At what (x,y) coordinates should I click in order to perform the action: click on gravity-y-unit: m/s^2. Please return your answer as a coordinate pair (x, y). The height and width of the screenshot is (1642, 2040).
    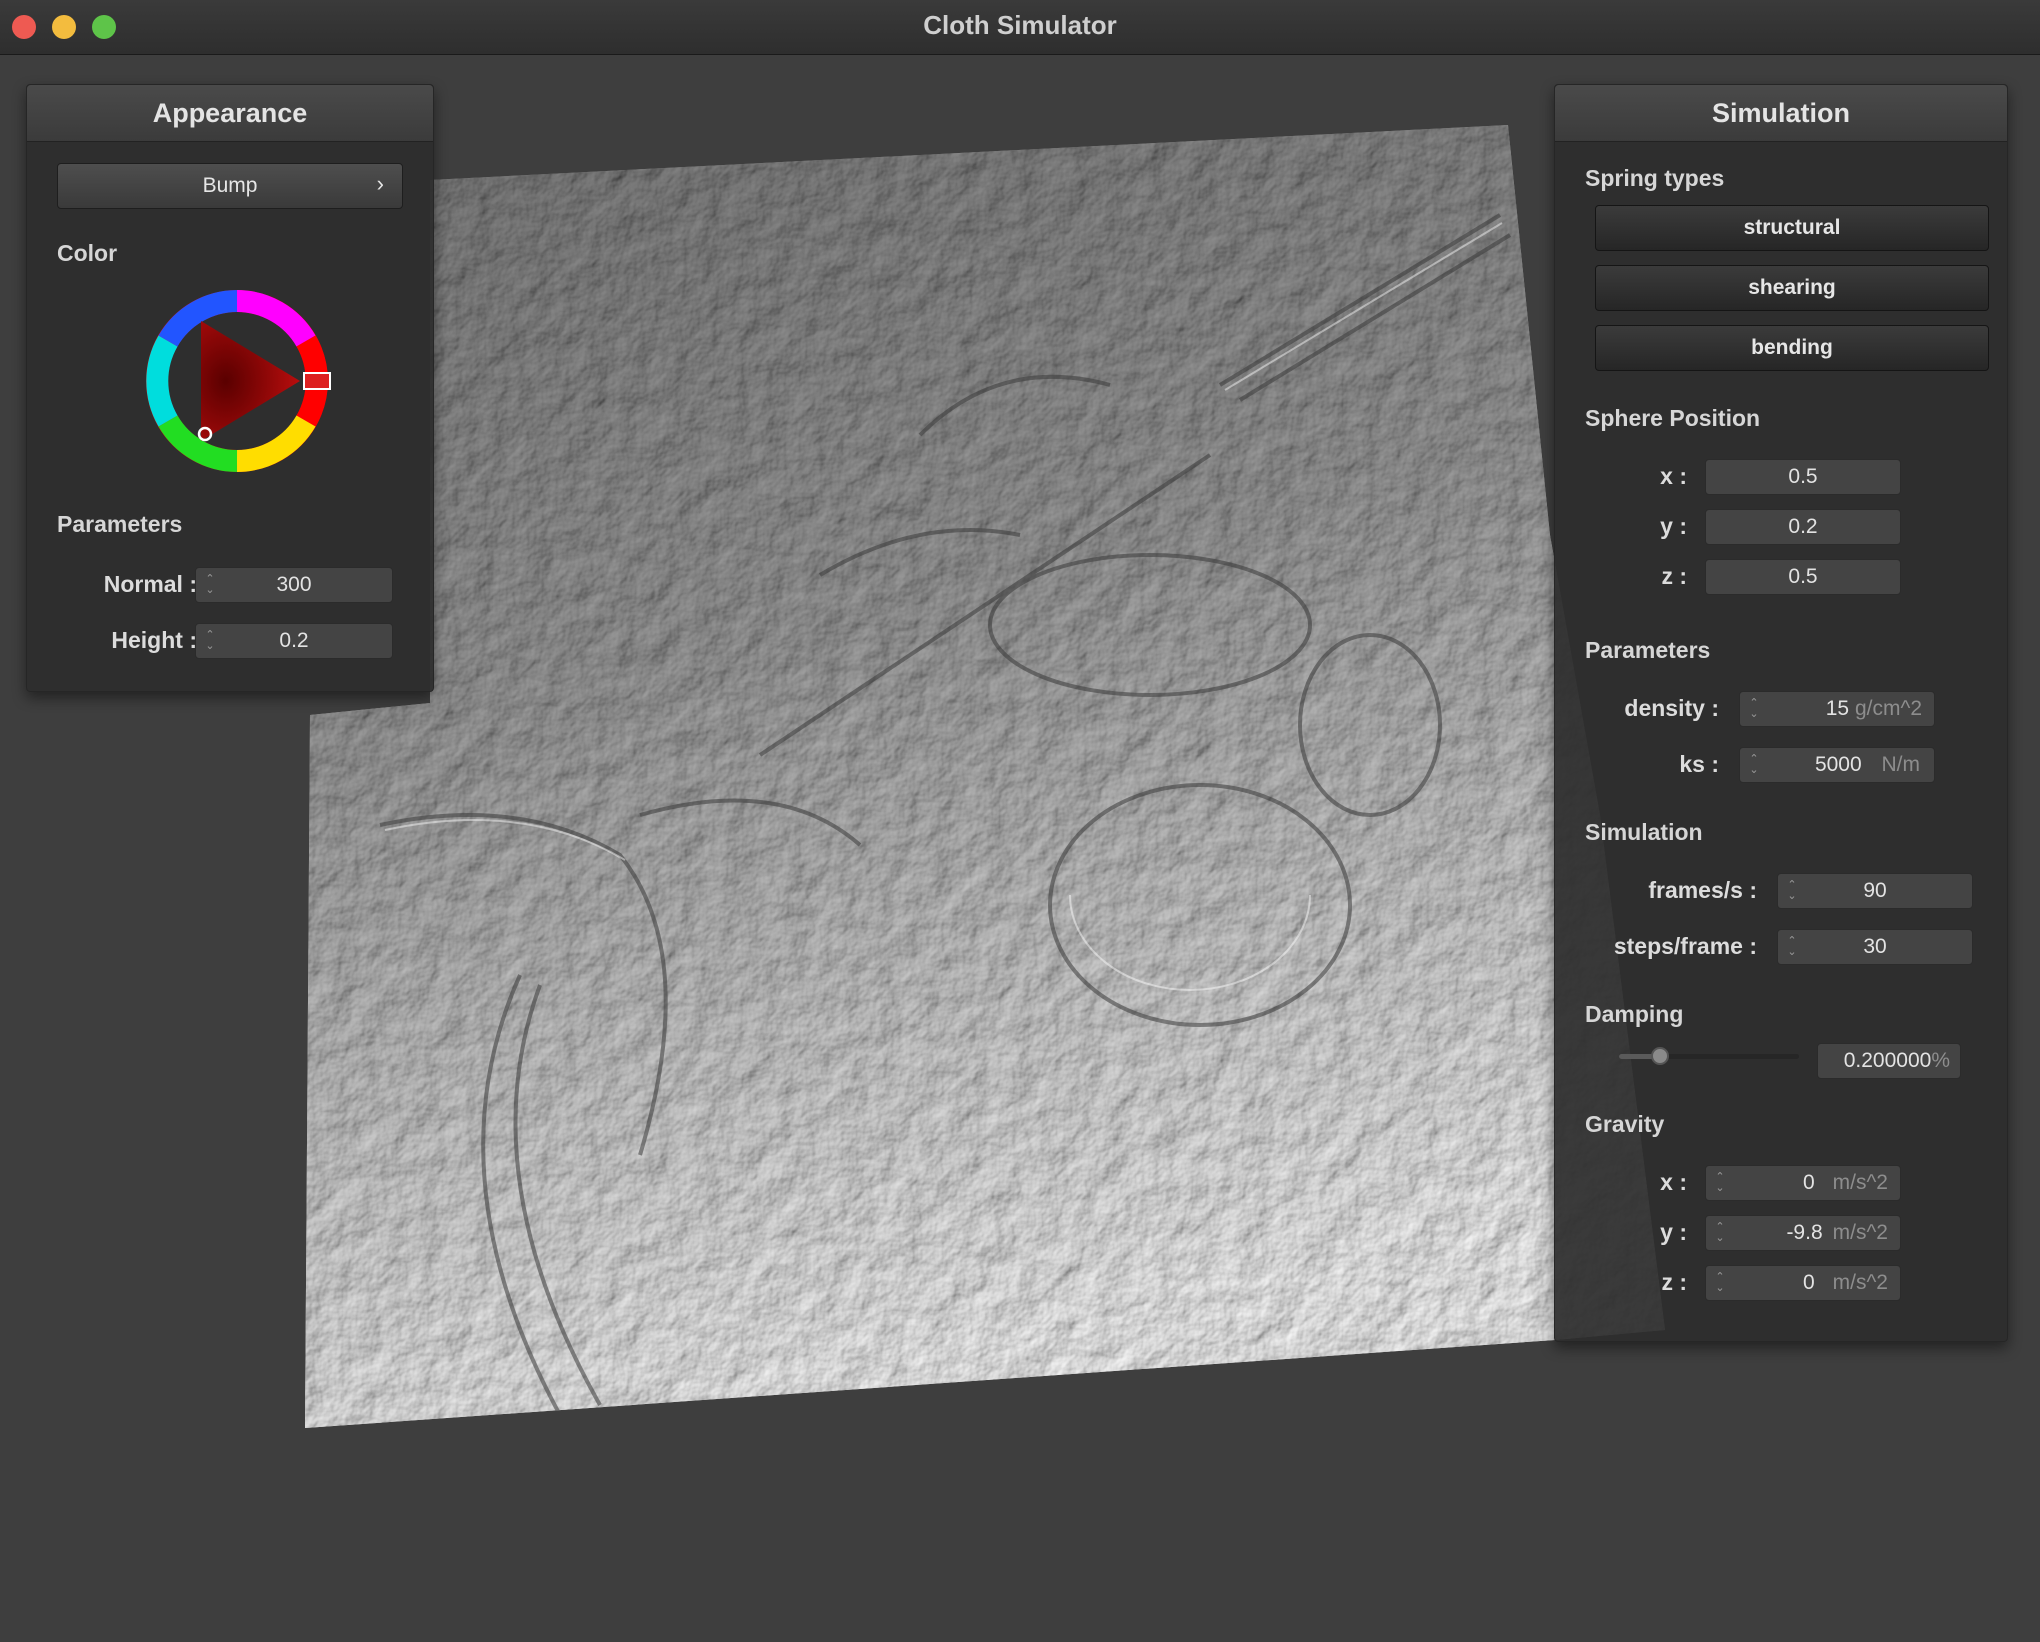
    Looking at the image, I should click on (1860, 1232).